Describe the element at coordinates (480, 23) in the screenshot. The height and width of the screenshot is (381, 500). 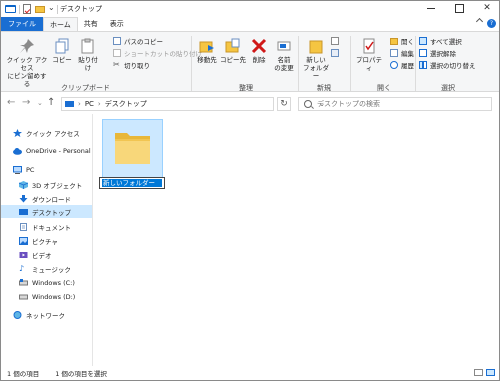
I see `collapse-ribbon-icon` at that location.